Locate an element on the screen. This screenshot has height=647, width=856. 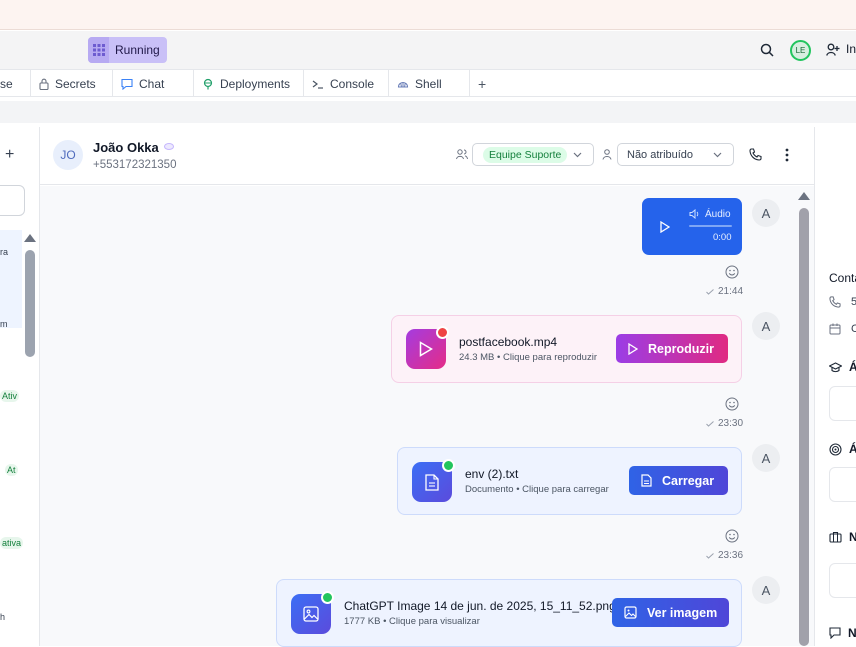
avatar-initials: LE is located at coordinates (800, 50).